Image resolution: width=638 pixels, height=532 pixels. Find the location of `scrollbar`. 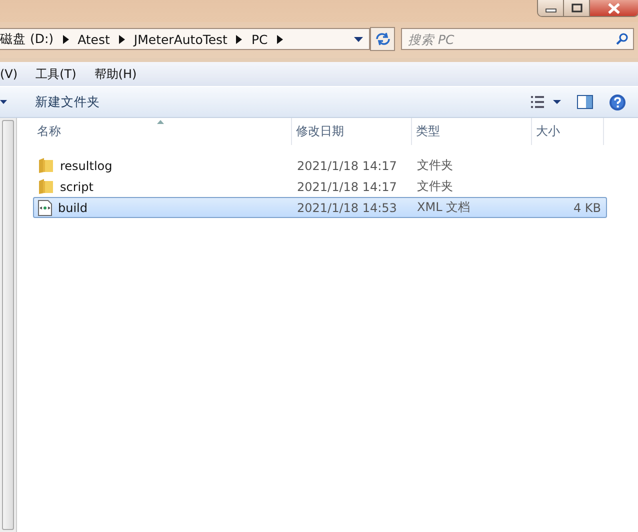

scrollbar is located at coordinates (8, 325).